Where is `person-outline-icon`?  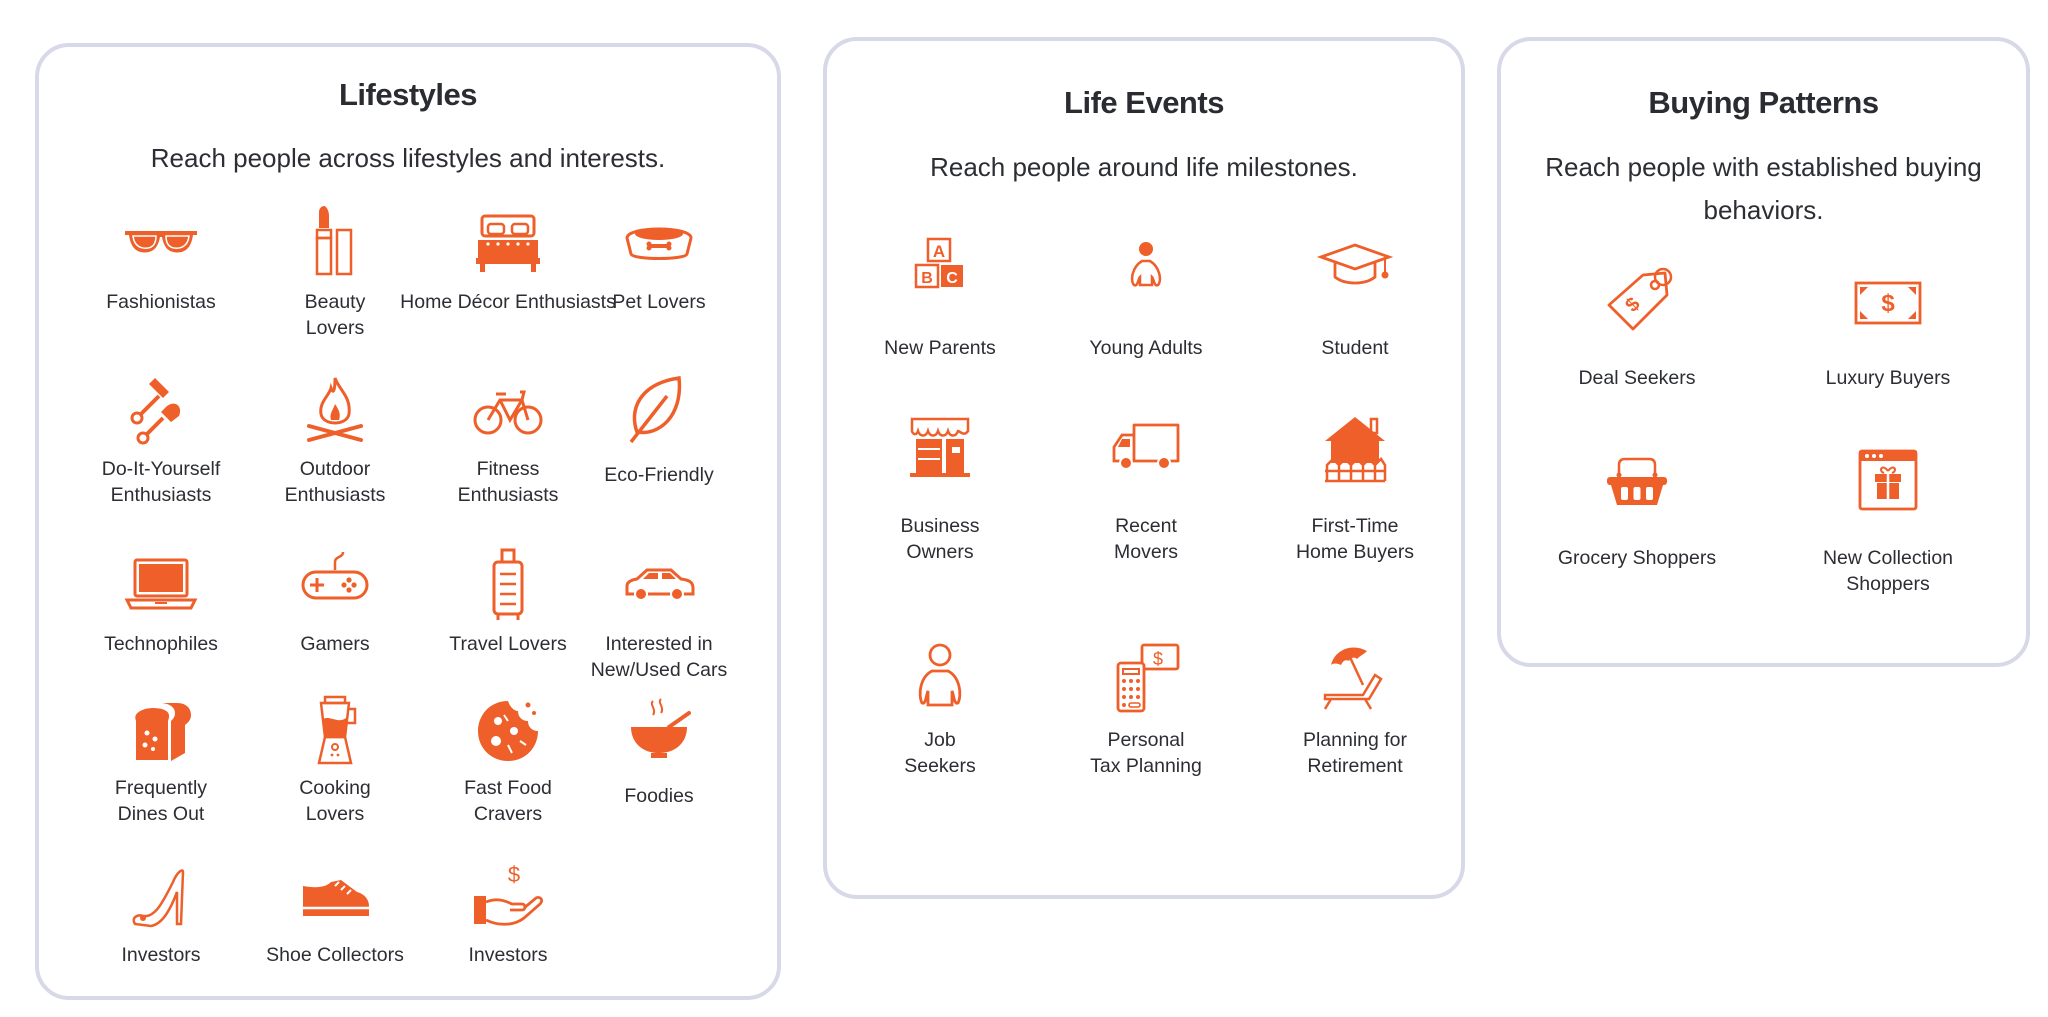 person-outline-icon is located at coordinates (940, 679).